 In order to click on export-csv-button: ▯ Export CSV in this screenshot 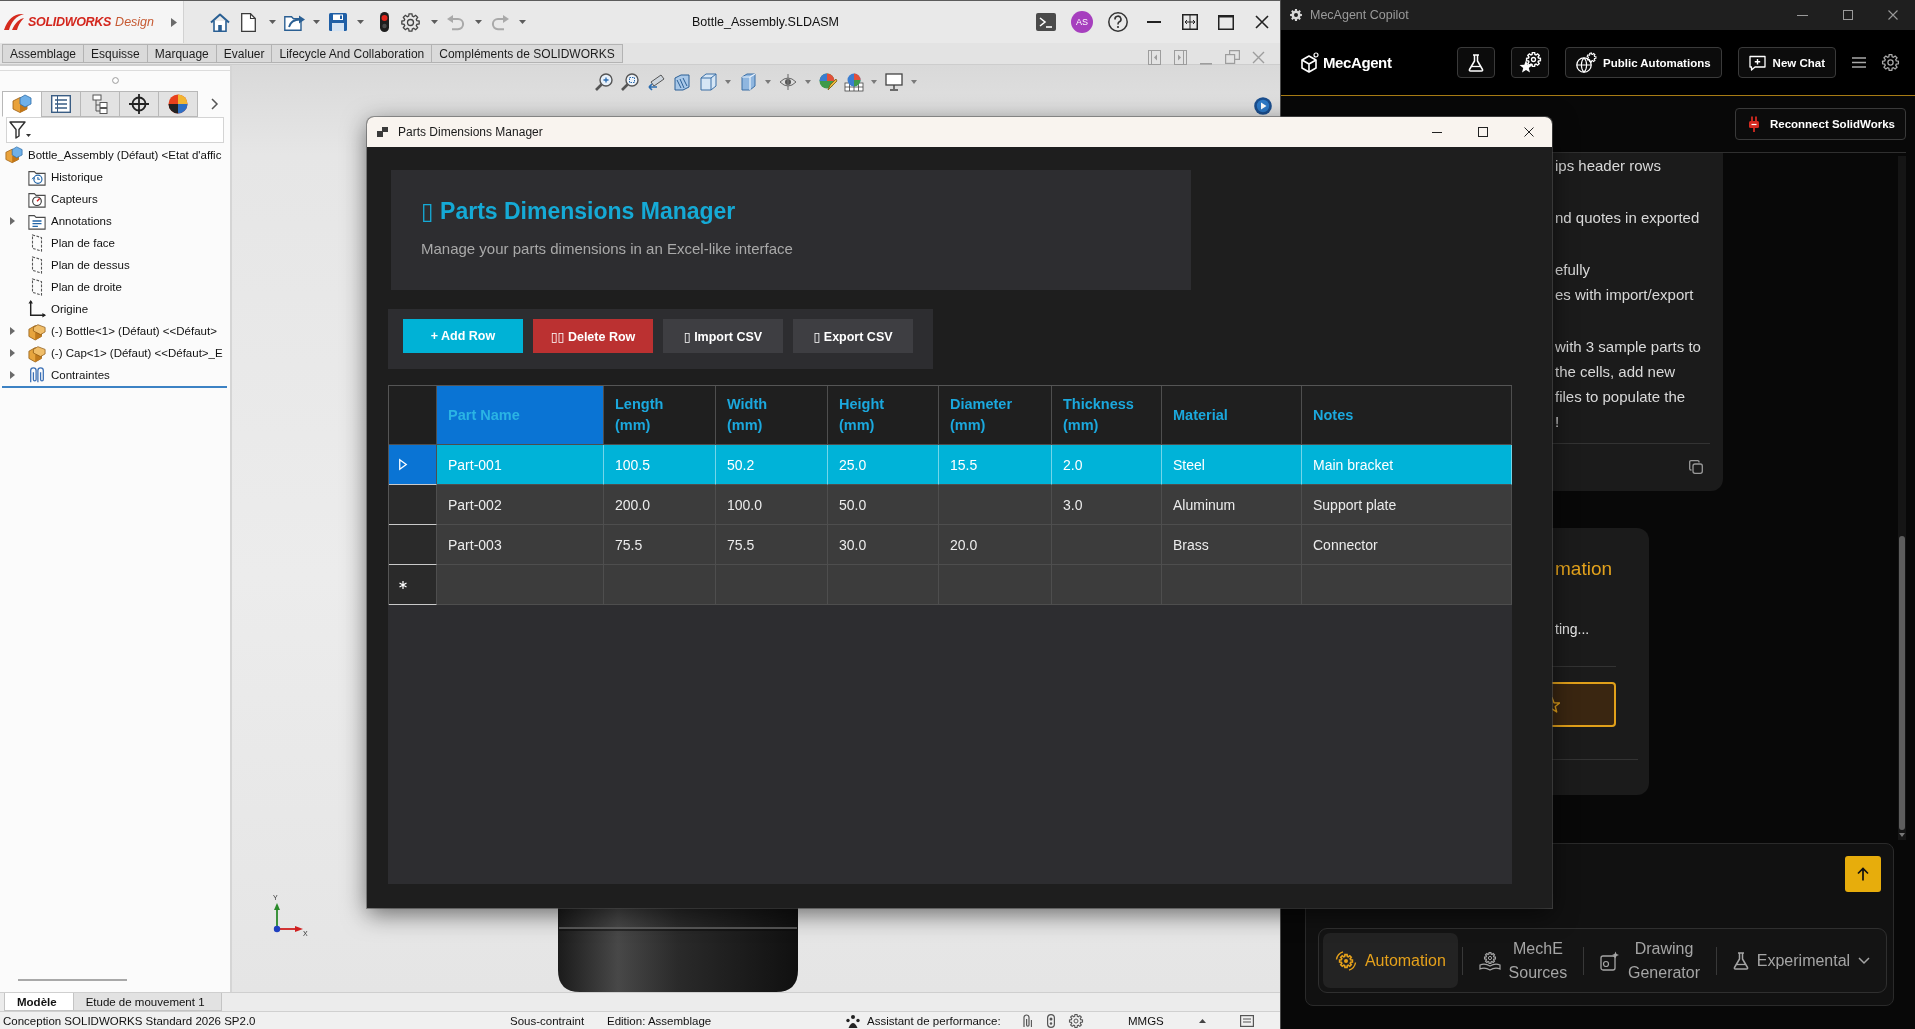, I will do `click(853, 336)`.